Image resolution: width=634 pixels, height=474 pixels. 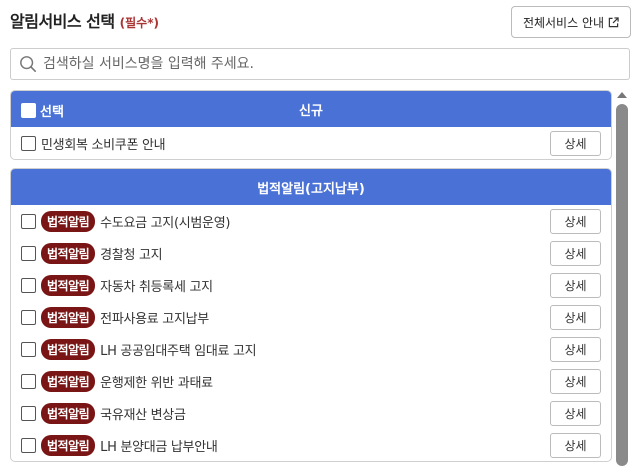 I want to click on item-label: 경찰청 고지, so click(x=131, y=255).